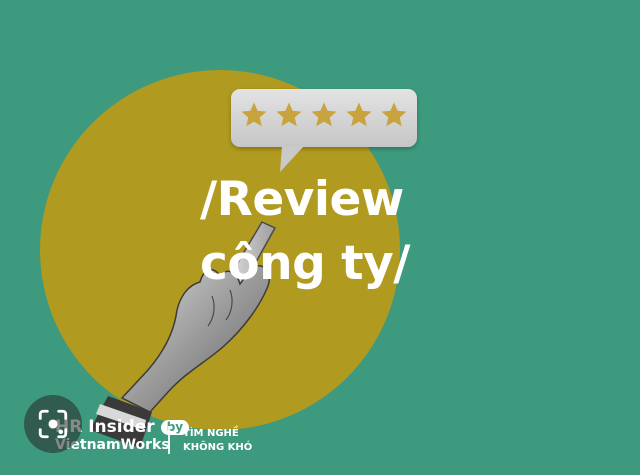 The height and width of the screenshot is (475, 640). Describe the element at coordinates (211, 433) in the screenshot. I see `slogan-line-1: TÌM NGHỀ` at that location.